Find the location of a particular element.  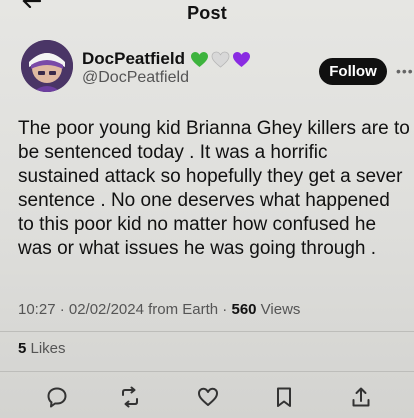

white-heart-icon is located at coordinates (220, 59).